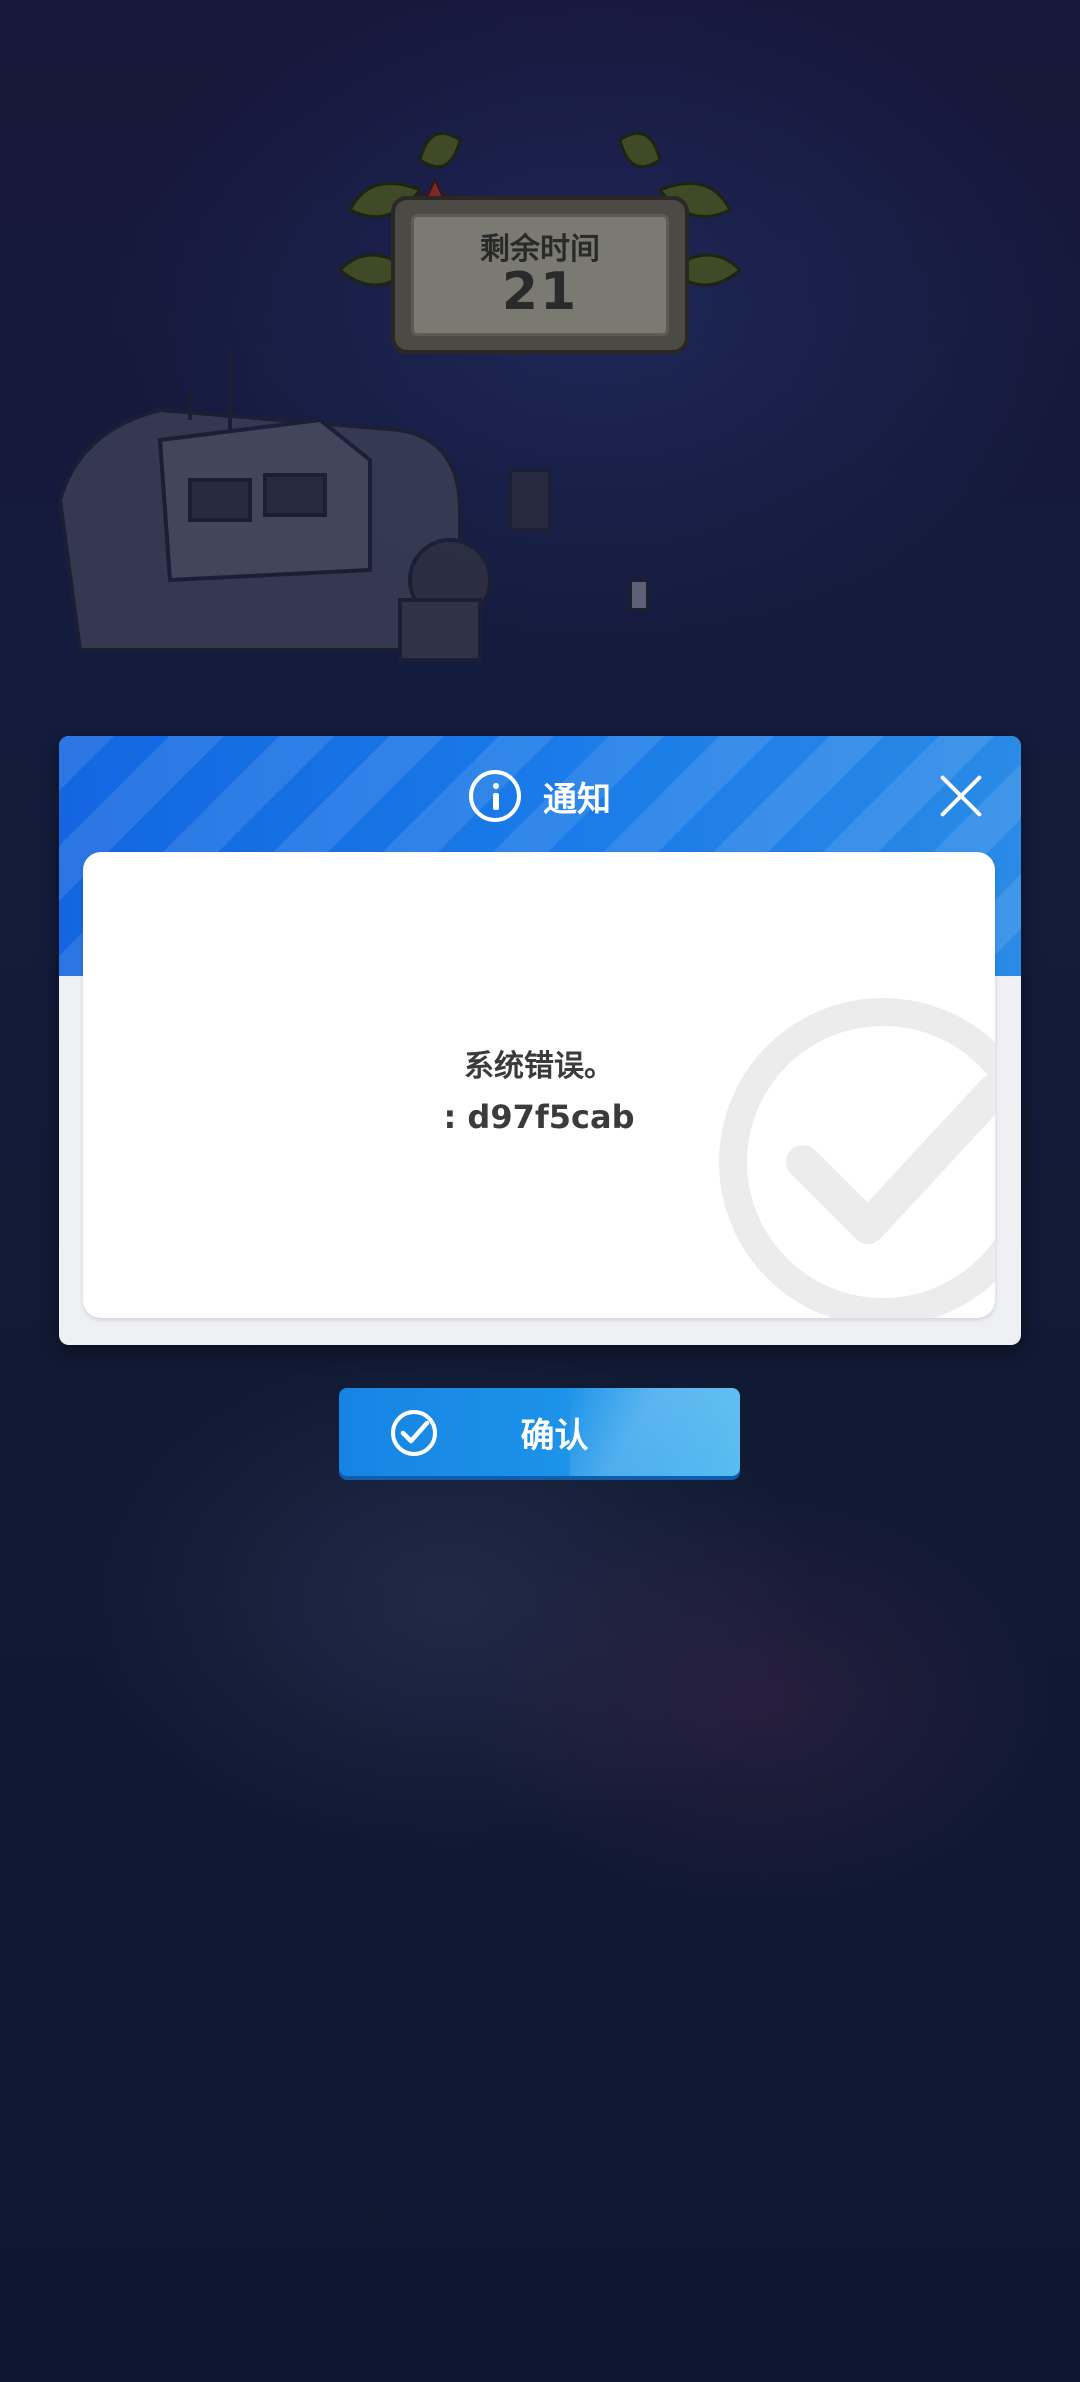  Describe the element at coordinates (577, 799) in the screenshot. I see `dialog-title: 通知` at that location.